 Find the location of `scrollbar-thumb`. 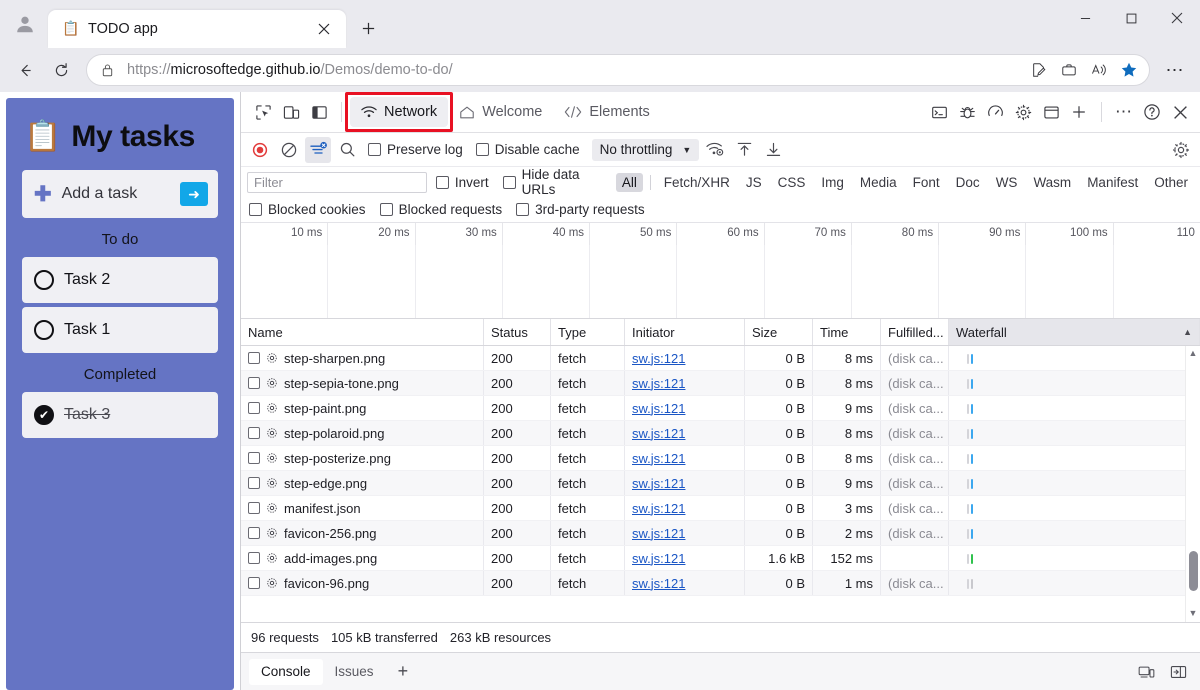

scrollbar-thumb is located at coordinates (1193, 571).